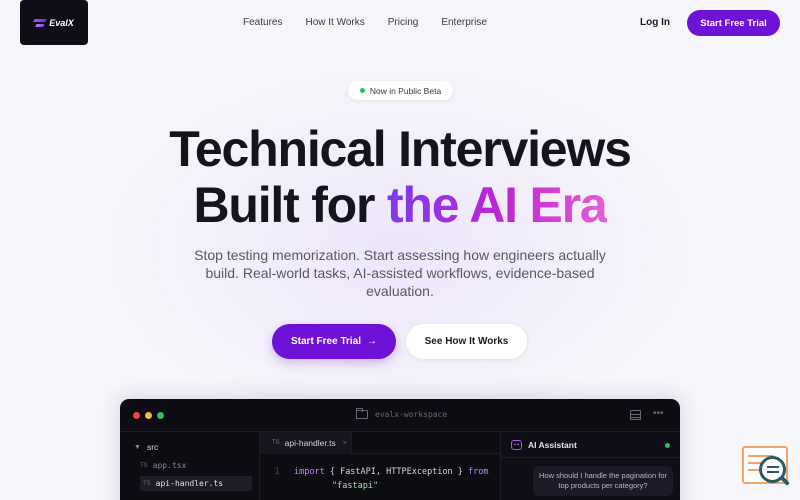  I want to click on main-nav: Features How It Works Pricing Enterprise, so click(365, 22).